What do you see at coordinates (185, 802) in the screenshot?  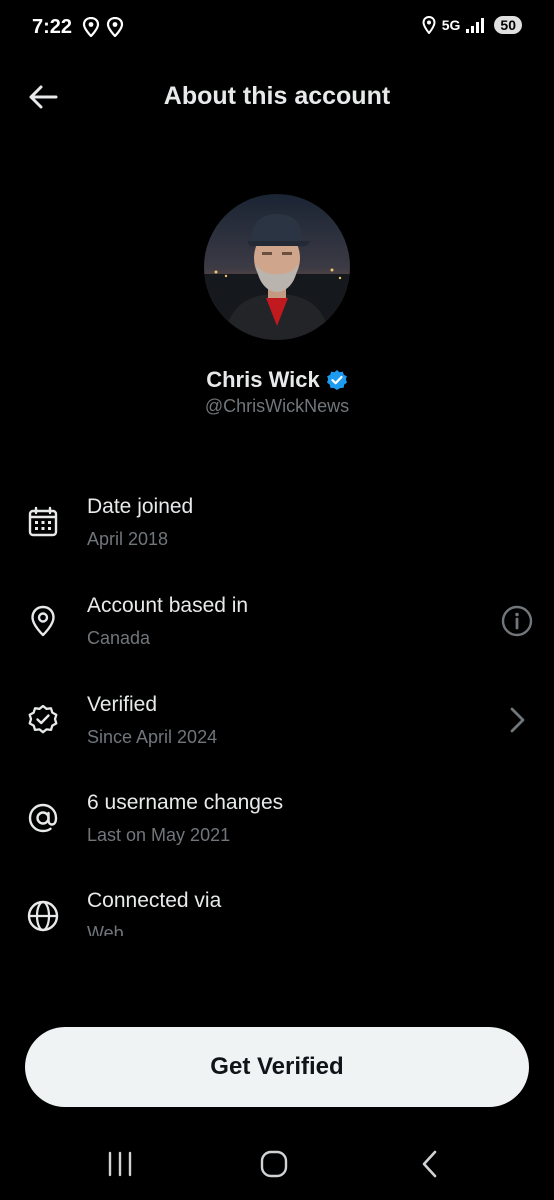 I see `info-row-title: 6 username changes` at bounding box center [185, 802].